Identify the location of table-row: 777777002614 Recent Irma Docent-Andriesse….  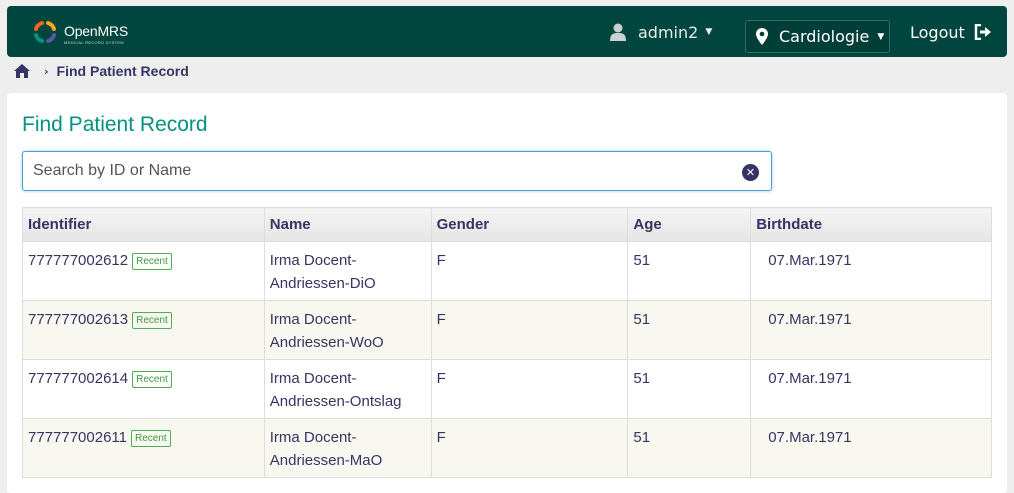
(507, 389).